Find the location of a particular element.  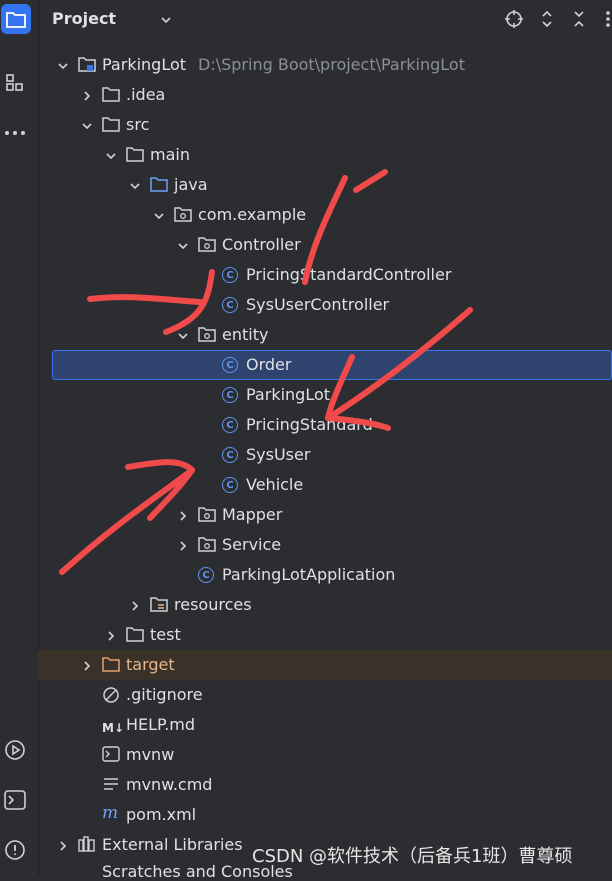

tree-item-label: resources is located at coordinates (213, 604).